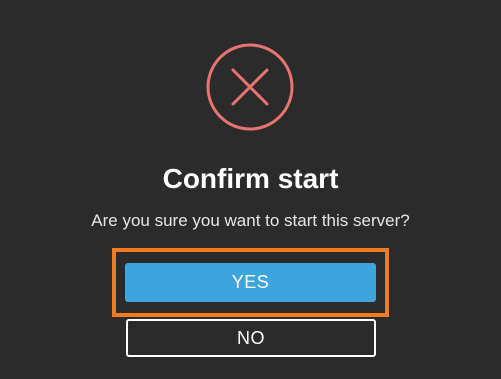 Image resolution: width=501 pixels, height=379 pixels. I want to click on no-button: NO, so click(251, 338).